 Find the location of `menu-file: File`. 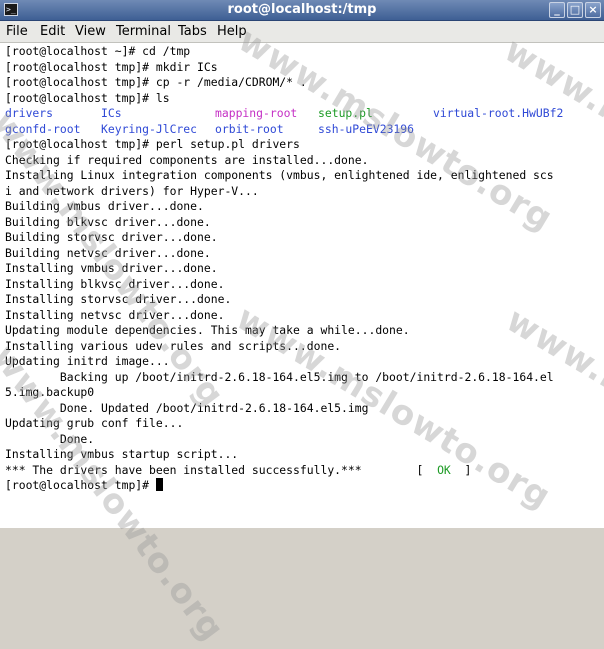

menu-file: File is located at coordinates (17, 31).